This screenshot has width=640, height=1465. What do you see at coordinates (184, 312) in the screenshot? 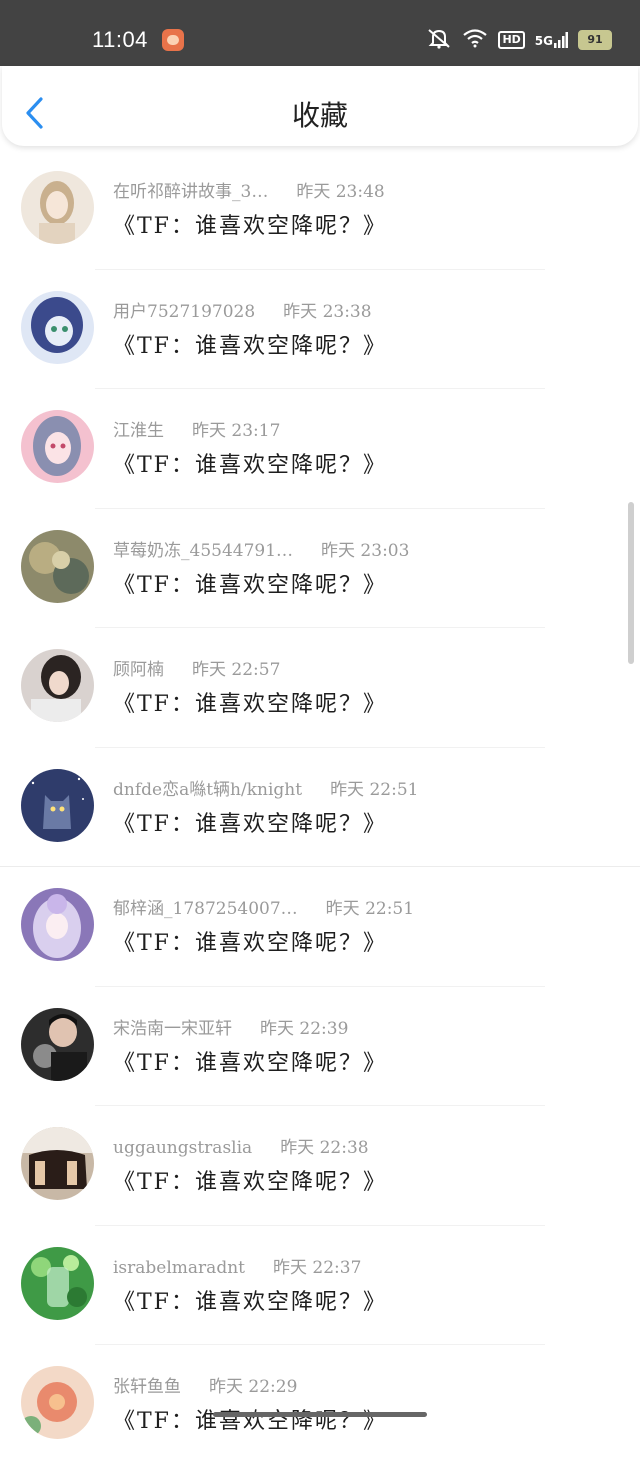
I see `username: 用户7527197028` at bounding box center [184, 312].